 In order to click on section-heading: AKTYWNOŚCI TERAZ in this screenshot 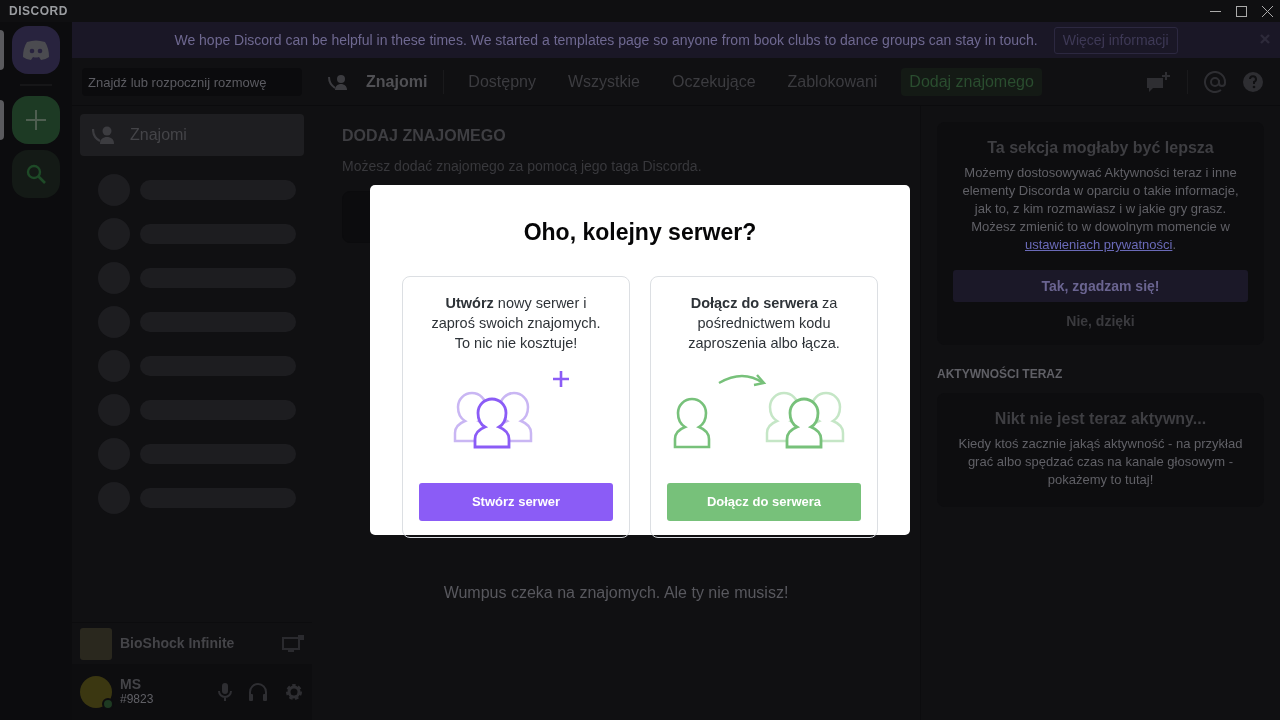, I will do `click(1000, 374)`.